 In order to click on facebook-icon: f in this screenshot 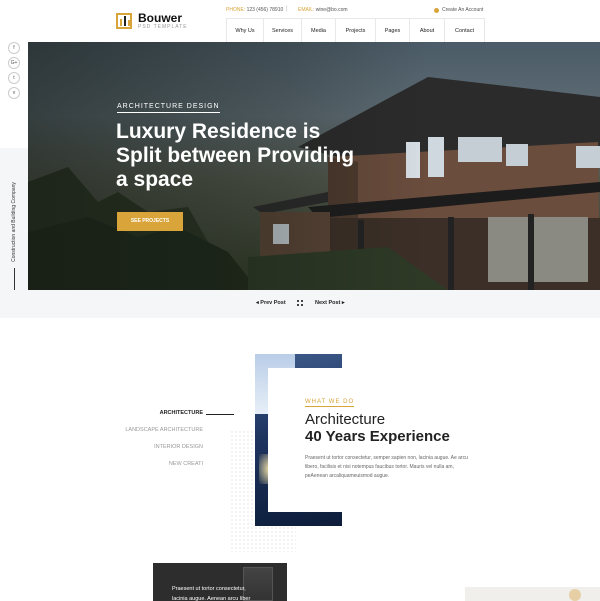, I will do `click(14, 48)`.